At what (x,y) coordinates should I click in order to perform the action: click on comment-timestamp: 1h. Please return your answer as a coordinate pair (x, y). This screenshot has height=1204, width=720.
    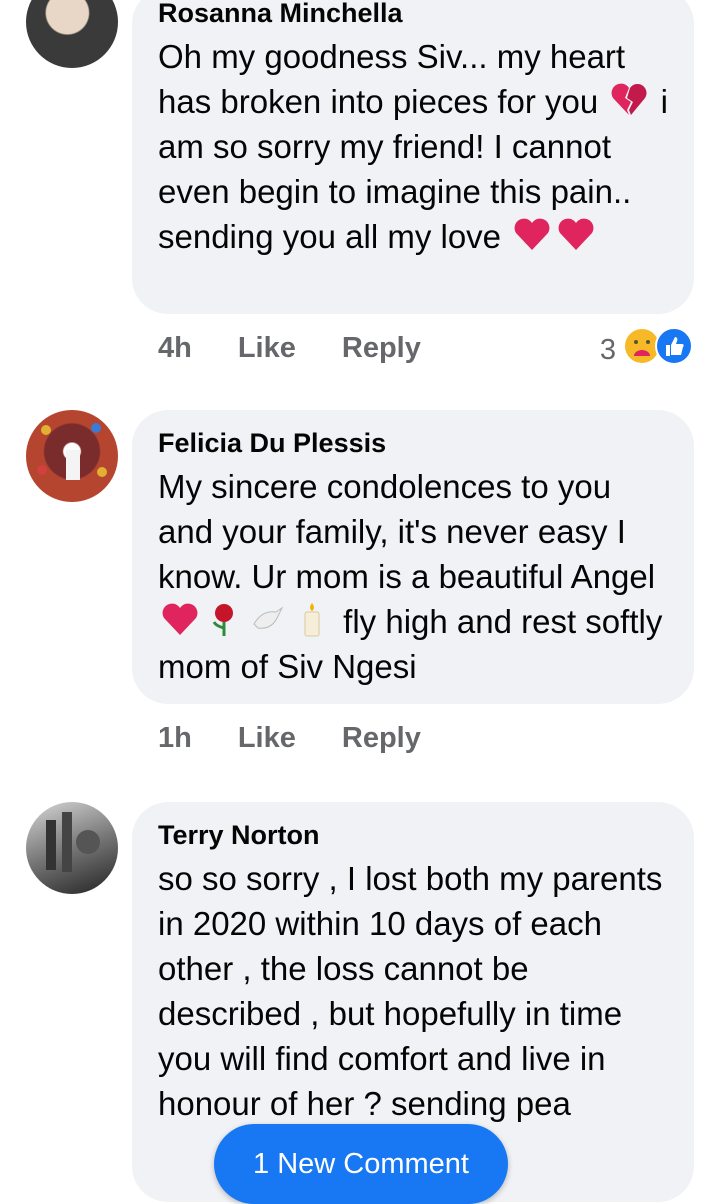
    Looking at the image, I should click on (175, 738).